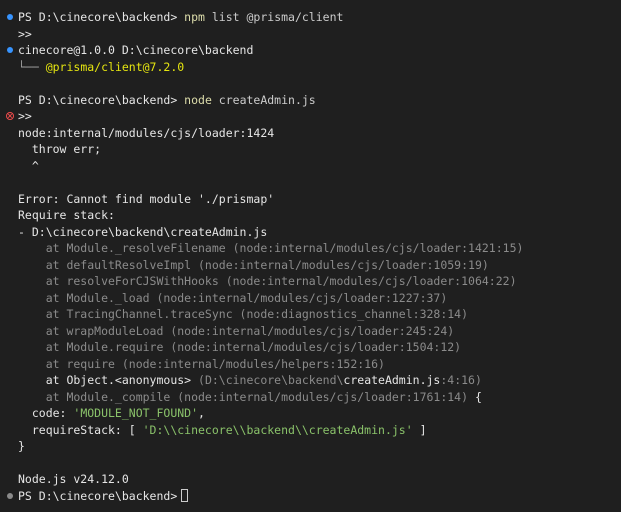 The height and width of the screenshot is (512, 621). What do you see at coordinates (310, 133) in the screenshot?
I see `output-line: node:internal/modules/cjs/loader:1424` at bounding box center [310, 133].